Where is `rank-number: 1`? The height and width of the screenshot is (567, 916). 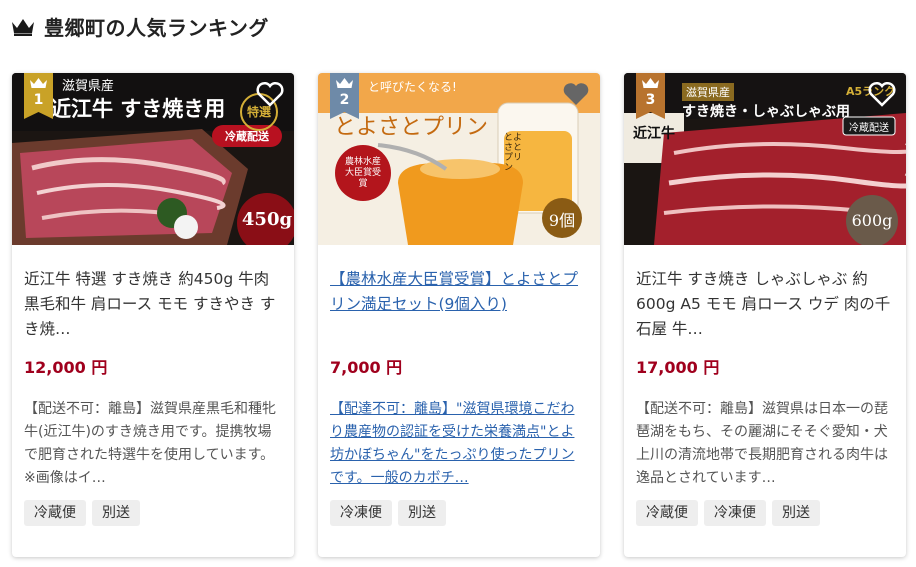 rank-number: 1 is located at coordinates (38, 100).